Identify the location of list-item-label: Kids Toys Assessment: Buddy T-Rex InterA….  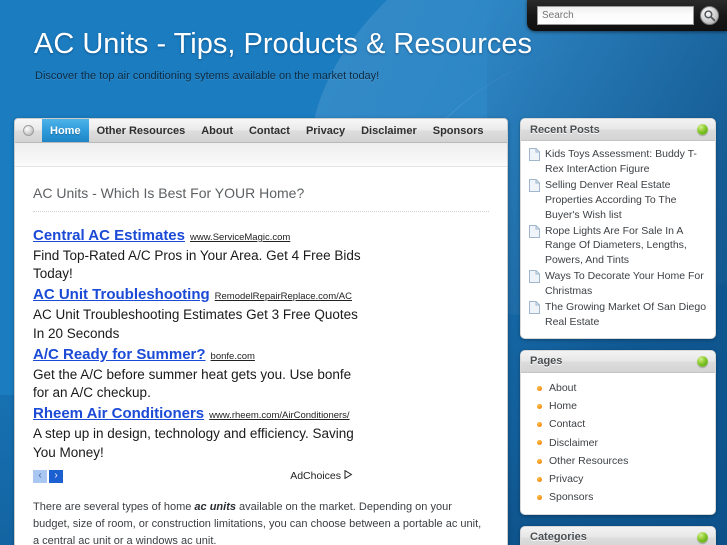
(621, 161).